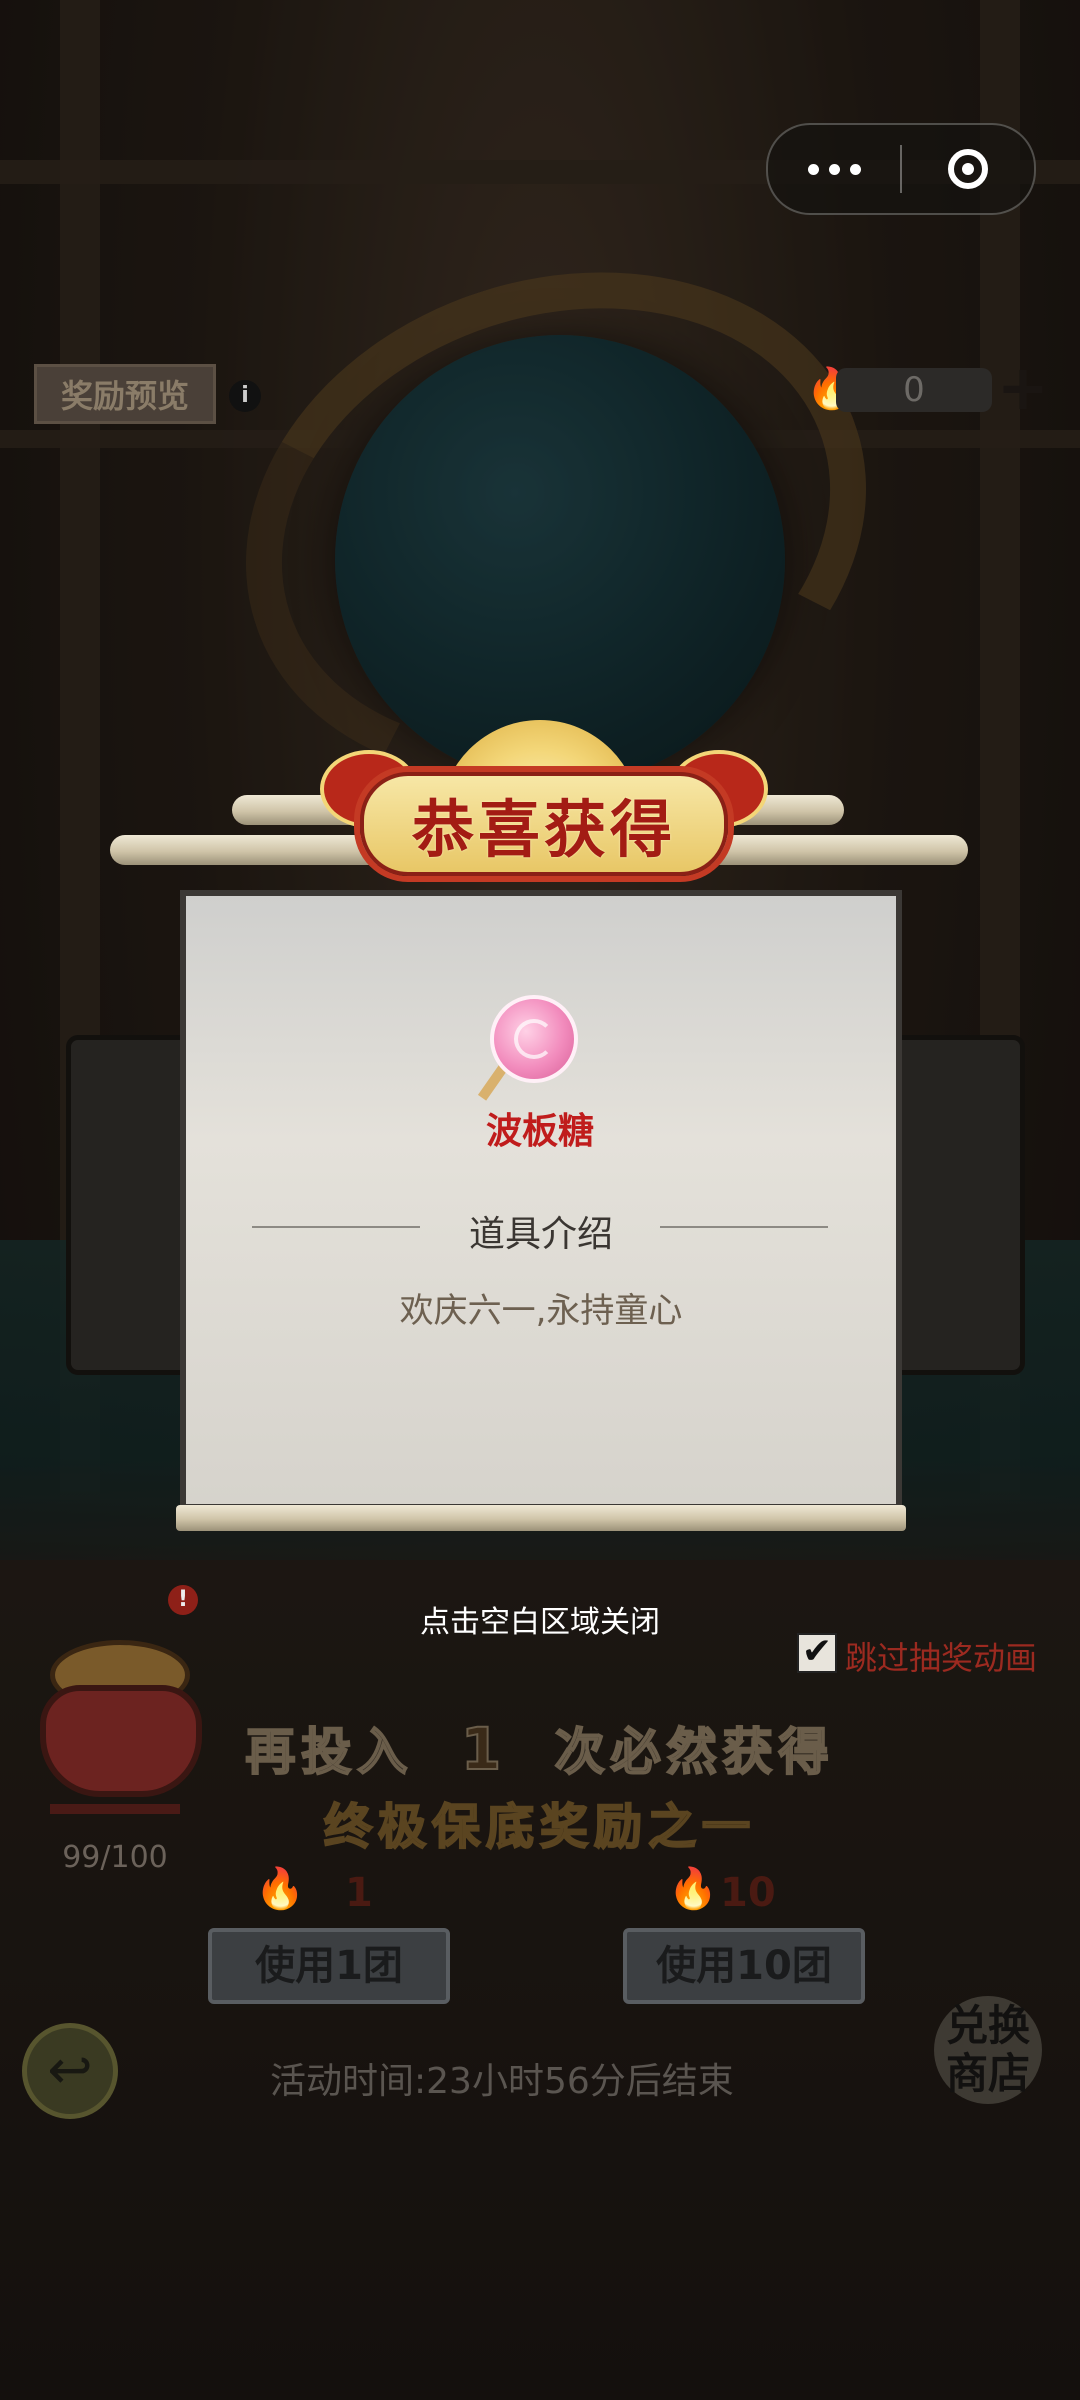  Describe the element at coordinates (70, 2071) in the screenshot. I see `back-arrow-icon: ↩` at that location.